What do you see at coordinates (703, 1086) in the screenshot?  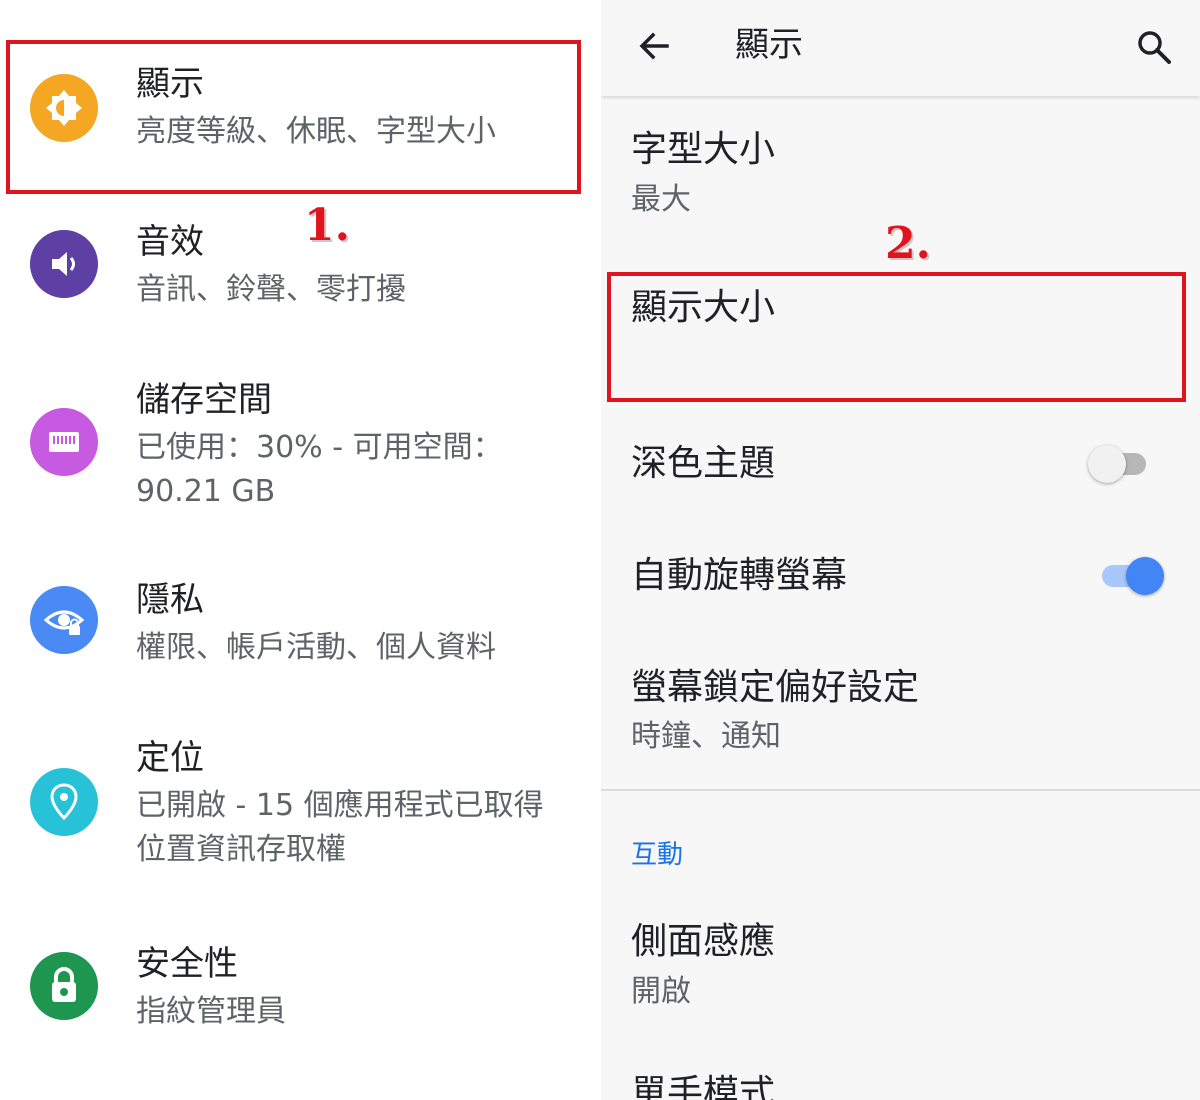 I see `setting-title: 單手模式` at bounding box center [703, 1086].